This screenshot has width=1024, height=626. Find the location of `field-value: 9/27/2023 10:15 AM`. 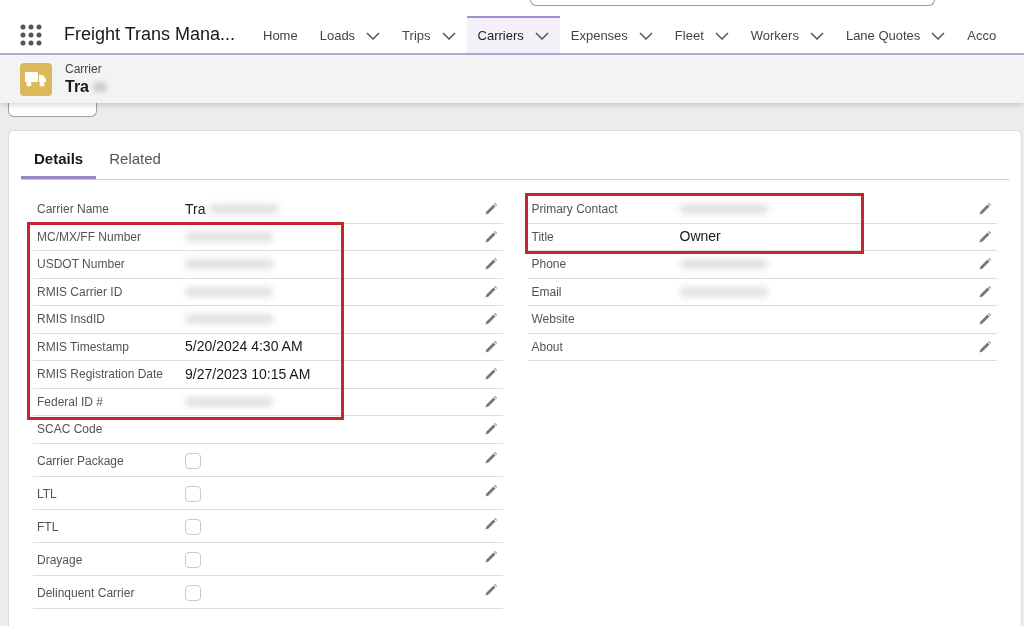

field-value: 9/27/2023 10:15 AM is located at coordinates (248, 374).